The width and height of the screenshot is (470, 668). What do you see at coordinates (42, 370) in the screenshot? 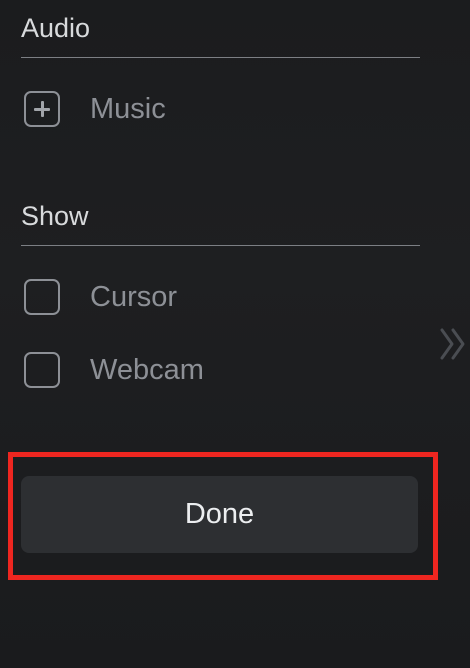
I see `webcam-checkbox` at bounding box center [42, 370].